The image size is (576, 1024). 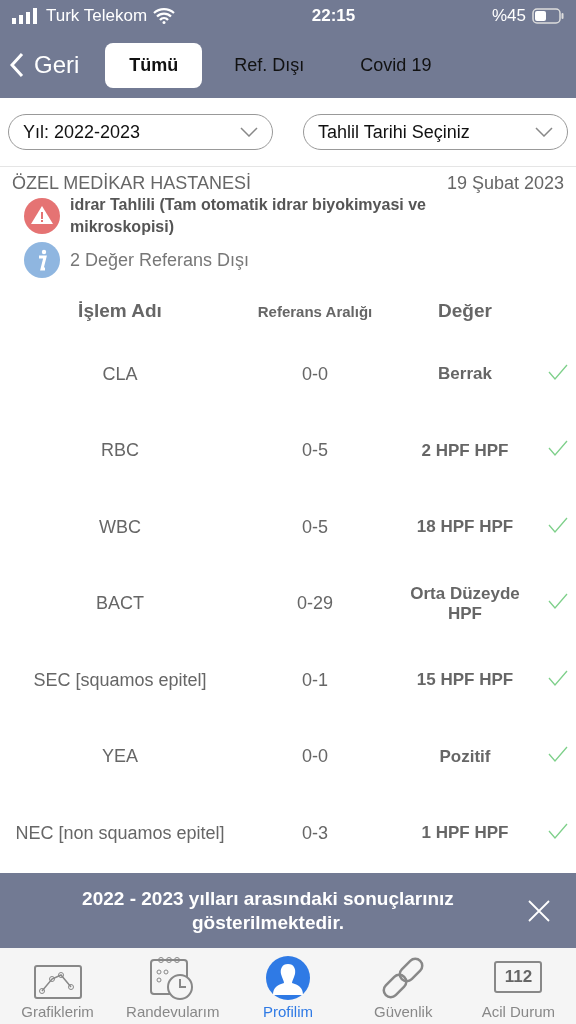 What do you see at coordinates (17, 65) in the screenshot?
I see `back-chevron-icon` at bounding box center [17, 65].